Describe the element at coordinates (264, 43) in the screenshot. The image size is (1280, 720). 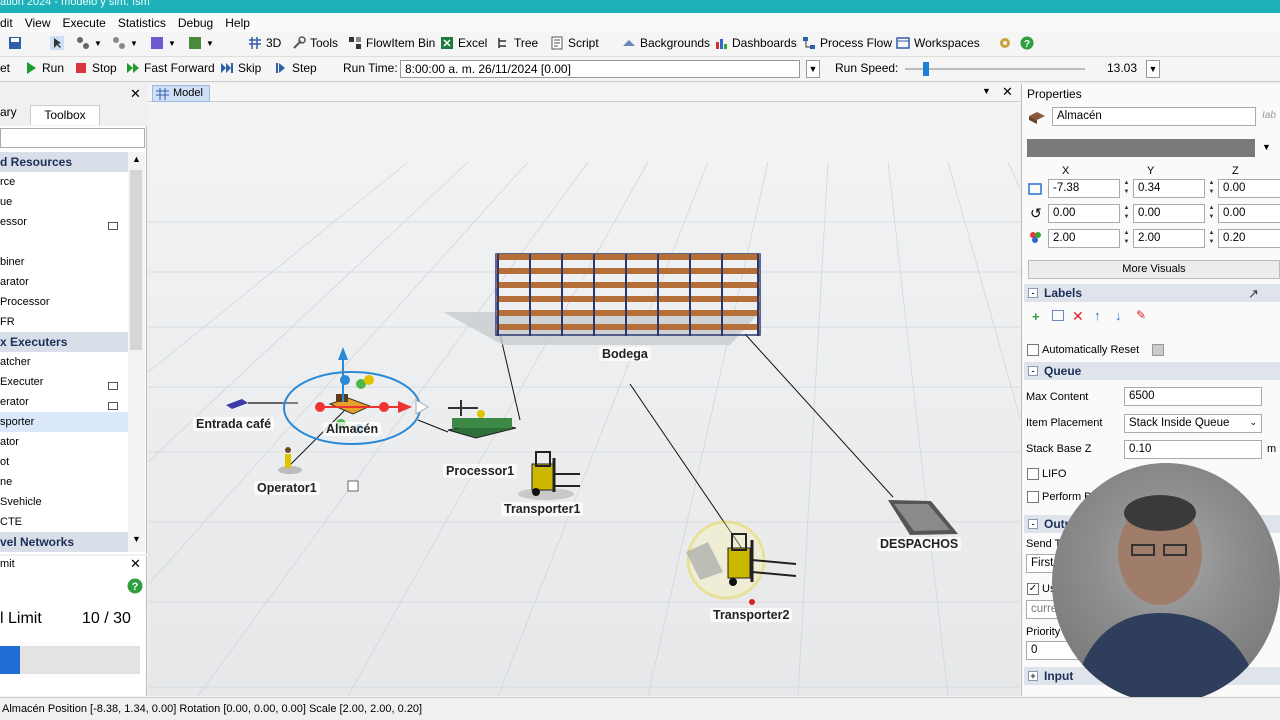
I see `toolbar-3d-button: 3D` at that location.